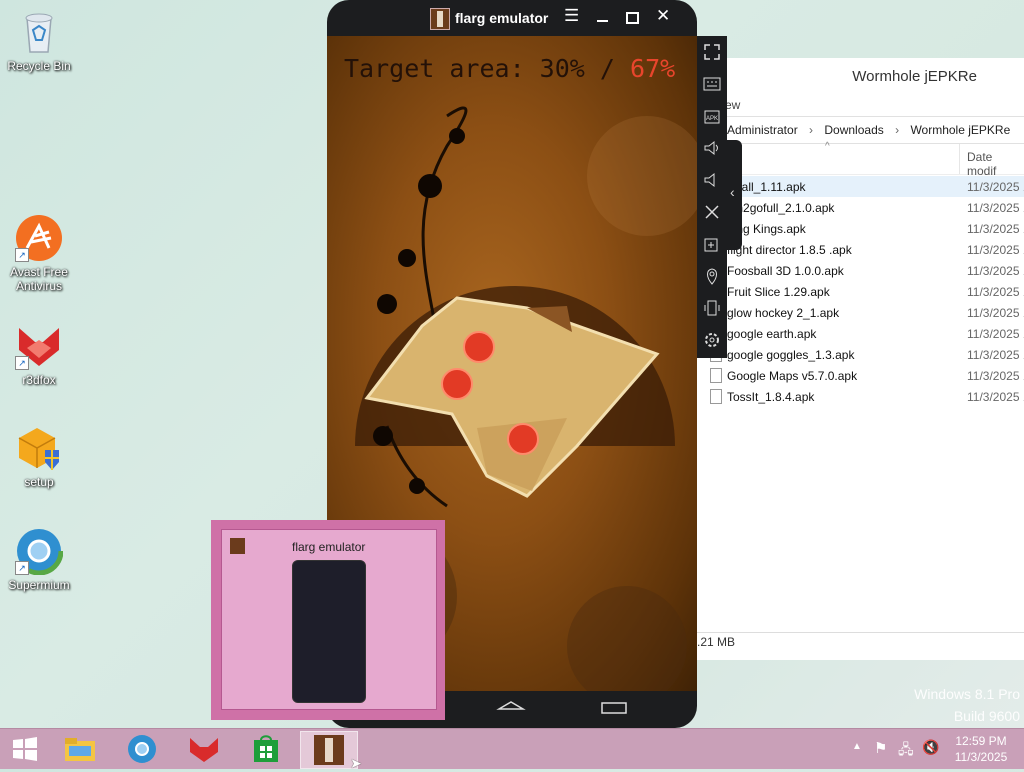 The width and height of the screenshot is (1024, 772). I want to click on thumbnail-title: flarg emulator, so click(329, 547).